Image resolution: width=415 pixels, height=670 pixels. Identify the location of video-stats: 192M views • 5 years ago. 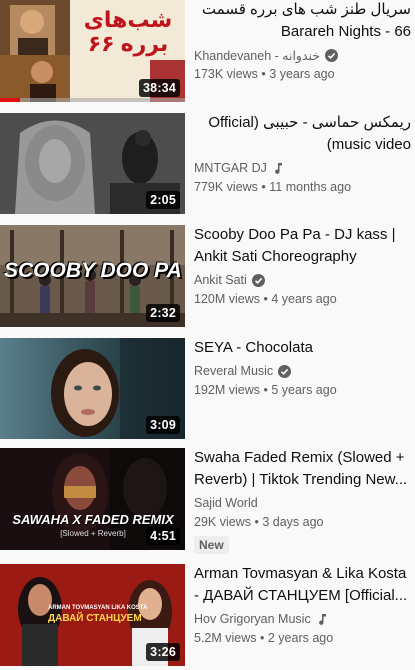
(302, 390).